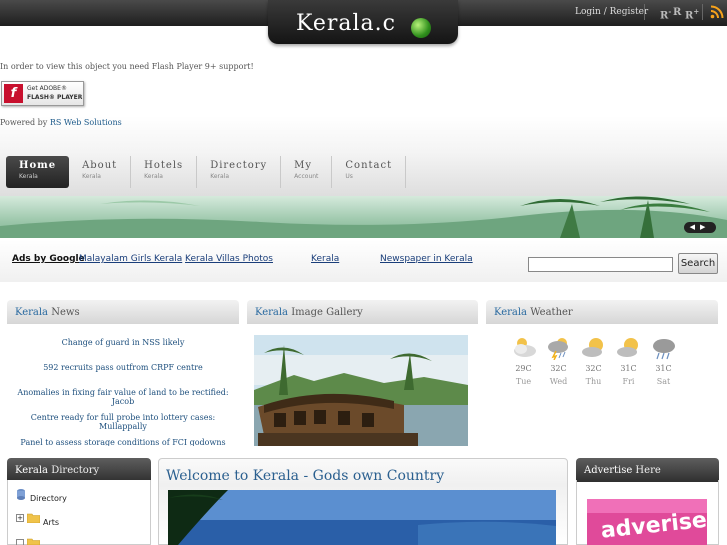 The height and width of the screenshot is (545, 727). Describe the element at coordinates (79, 470) in the screenshot. I see `directory-panel-header: Kerala Directory` at that location.